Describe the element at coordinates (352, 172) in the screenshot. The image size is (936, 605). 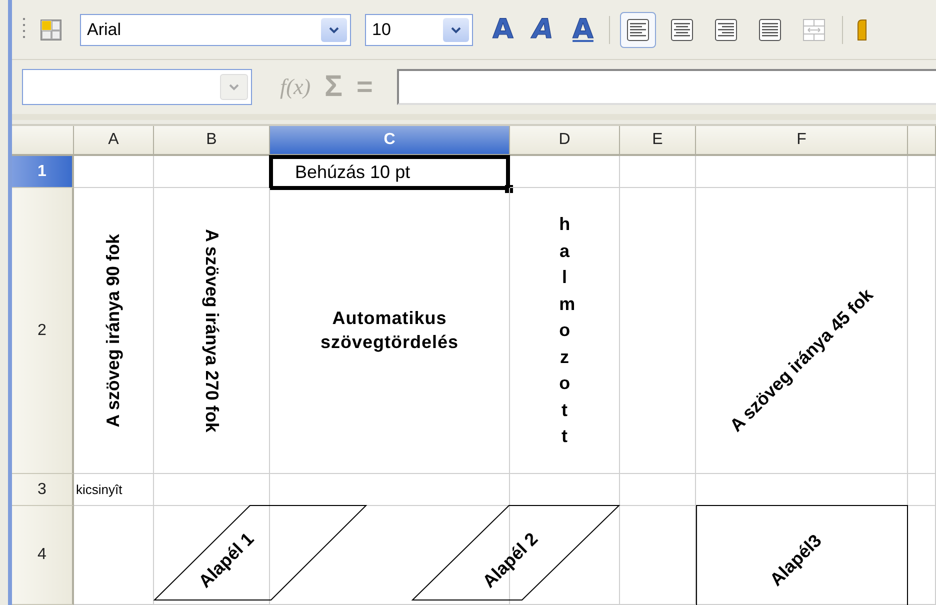
I see `cell-text: Behúzás 10 pt` at that location.